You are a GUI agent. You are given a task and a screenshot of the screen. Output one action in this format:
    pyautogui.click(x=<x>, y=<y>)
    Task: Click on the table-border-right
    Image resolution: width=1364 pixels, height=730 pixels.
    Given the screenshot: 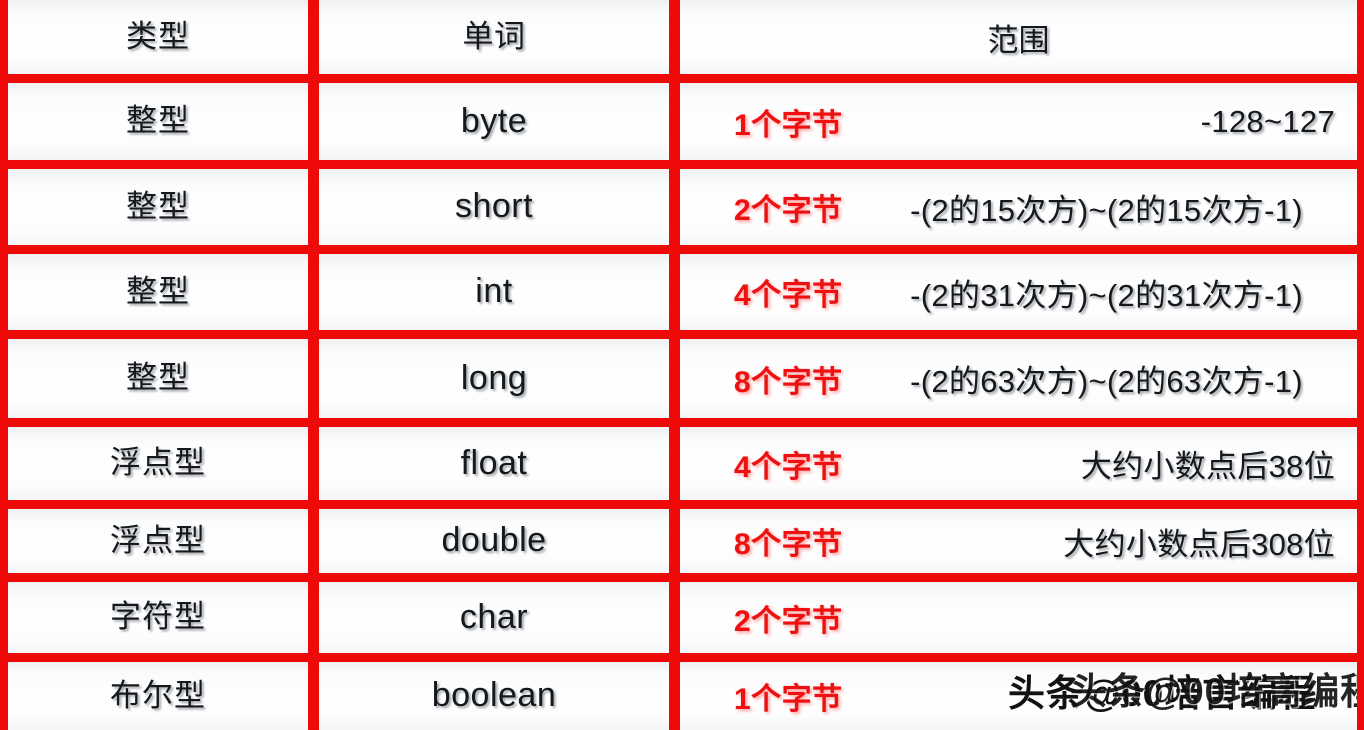 What is the action you would take?
    pyautogui.click(x=1360, y=365)
    